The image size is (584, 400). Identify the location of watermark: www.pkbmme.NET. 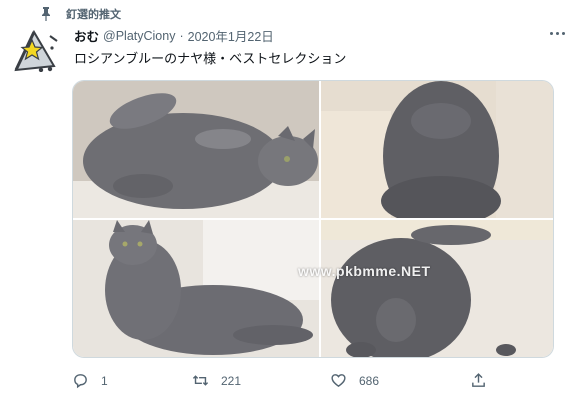
(364, 271).